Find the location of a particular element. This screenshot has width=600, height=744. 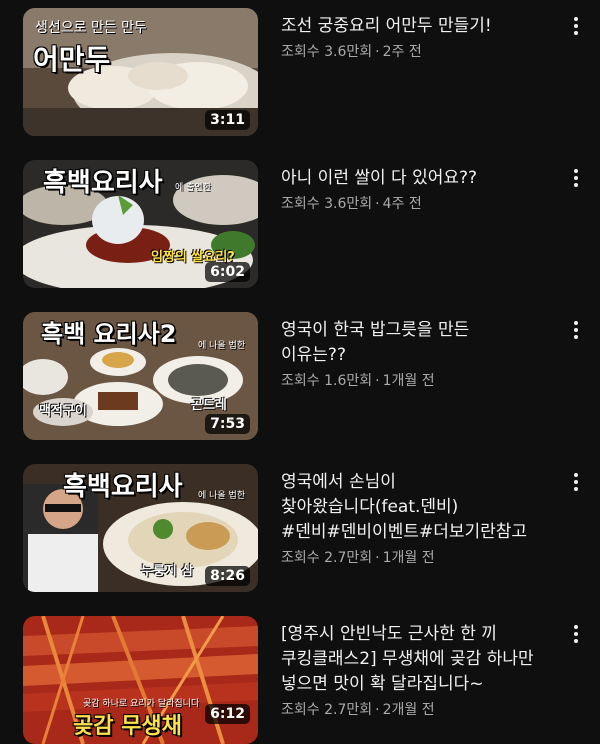

video-title: 조선 궁중요리 어만두 만들기! is located at coordinates (420, 26).